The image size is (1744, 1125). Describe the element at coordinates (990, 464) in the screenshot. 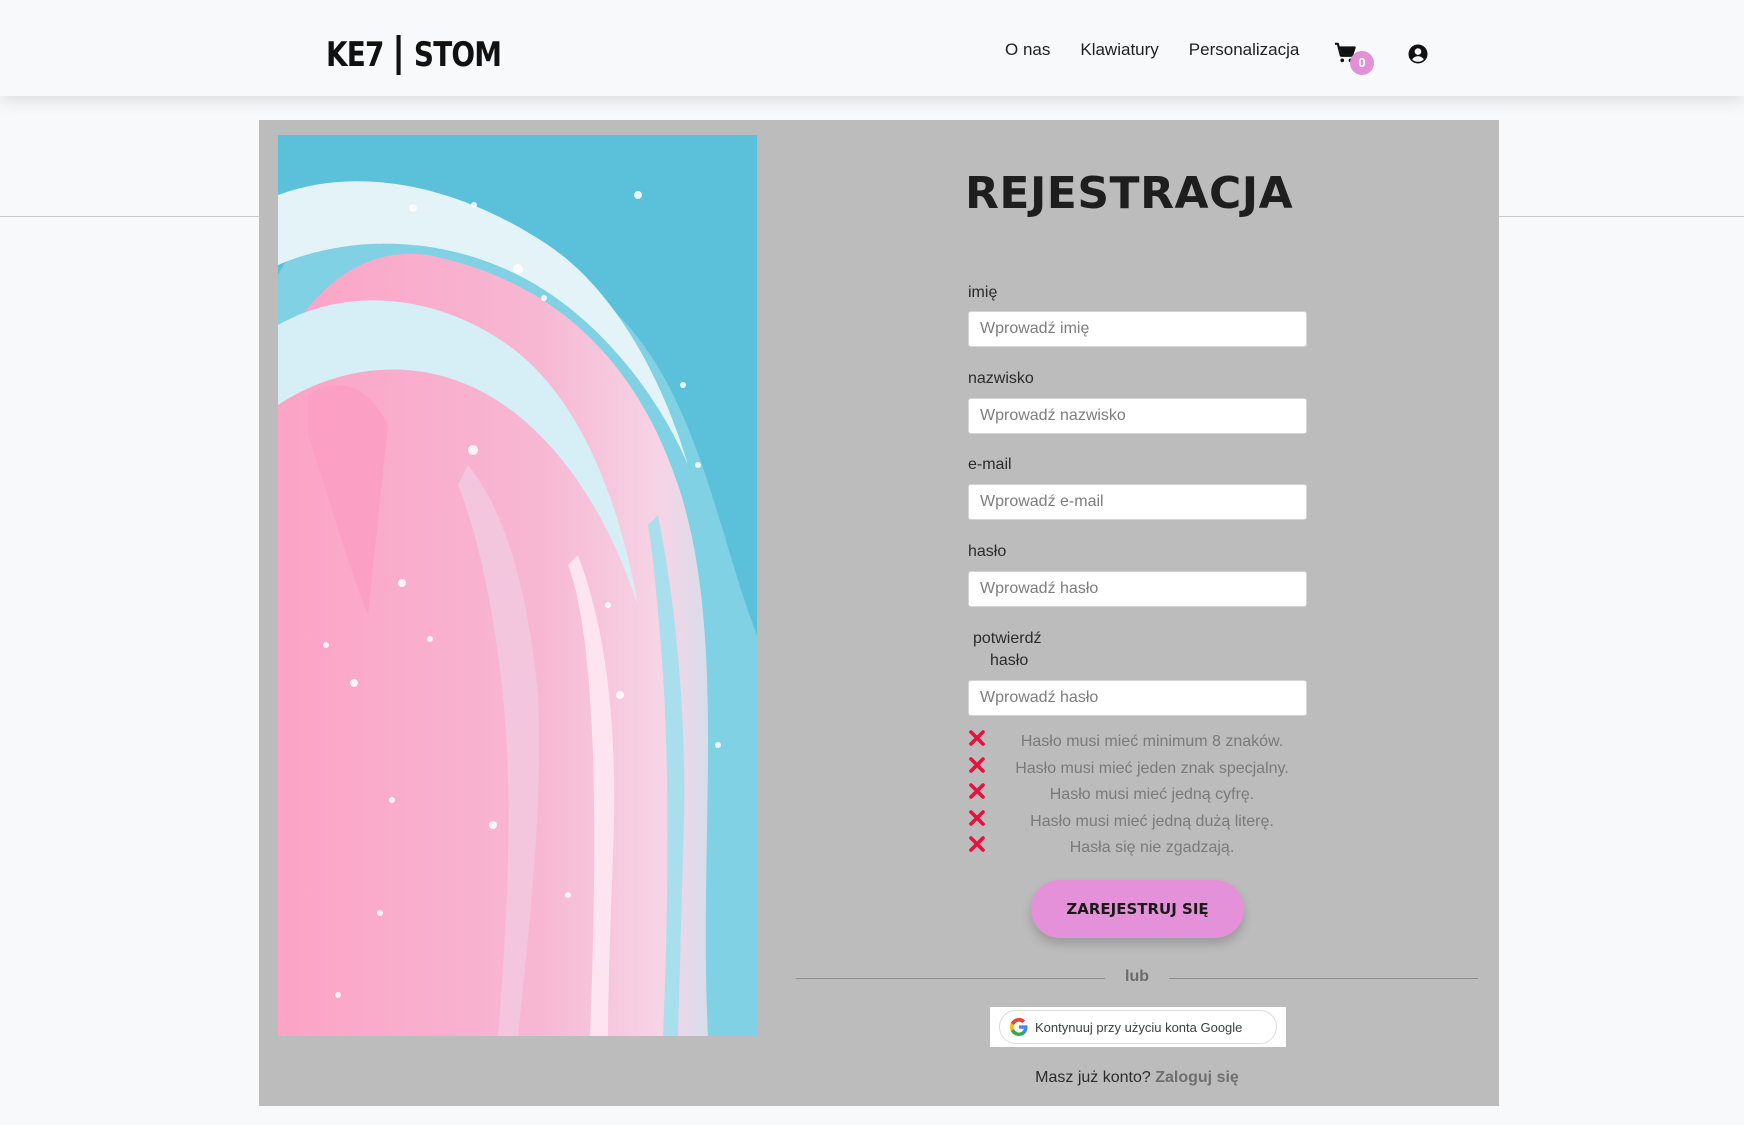

I see `email-label: e-mail` at that location.